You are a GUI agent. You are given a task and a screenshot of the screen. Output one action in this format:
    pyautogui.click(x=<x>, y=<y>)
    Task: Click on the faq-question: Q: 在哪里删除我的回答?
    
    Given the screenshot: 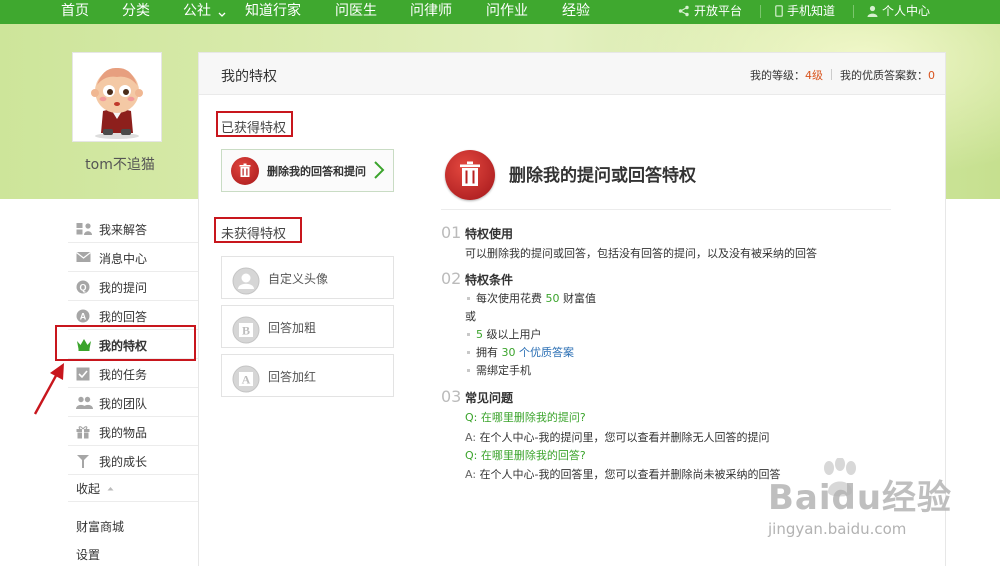 What is the action you would take?
    pyautogui.click(x=525, y=455)
    